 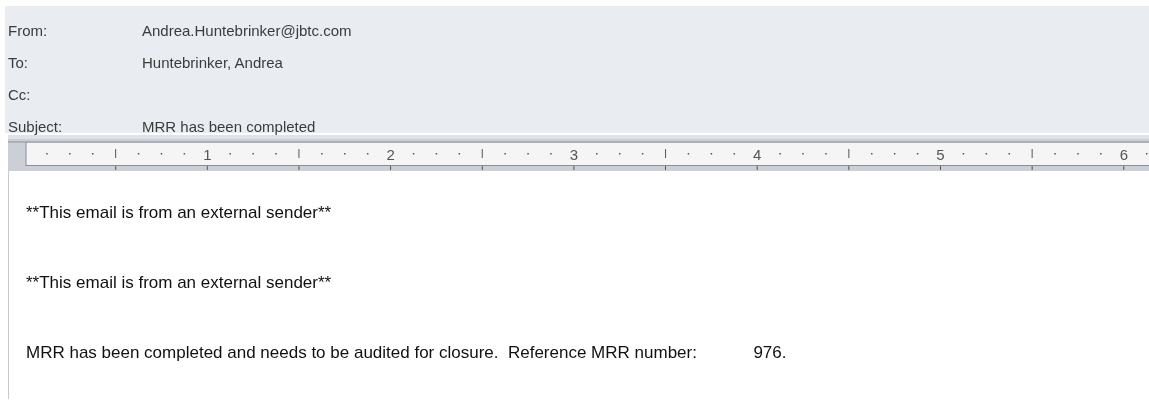 I want to click on field-label: Cc:, so click(x=20, y=94).